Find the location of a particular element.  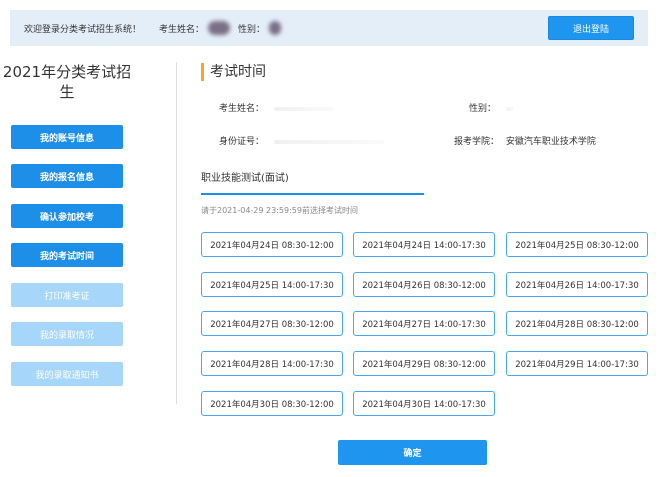

logout-button: 退出登陆 is located at coordinates (591, 28).